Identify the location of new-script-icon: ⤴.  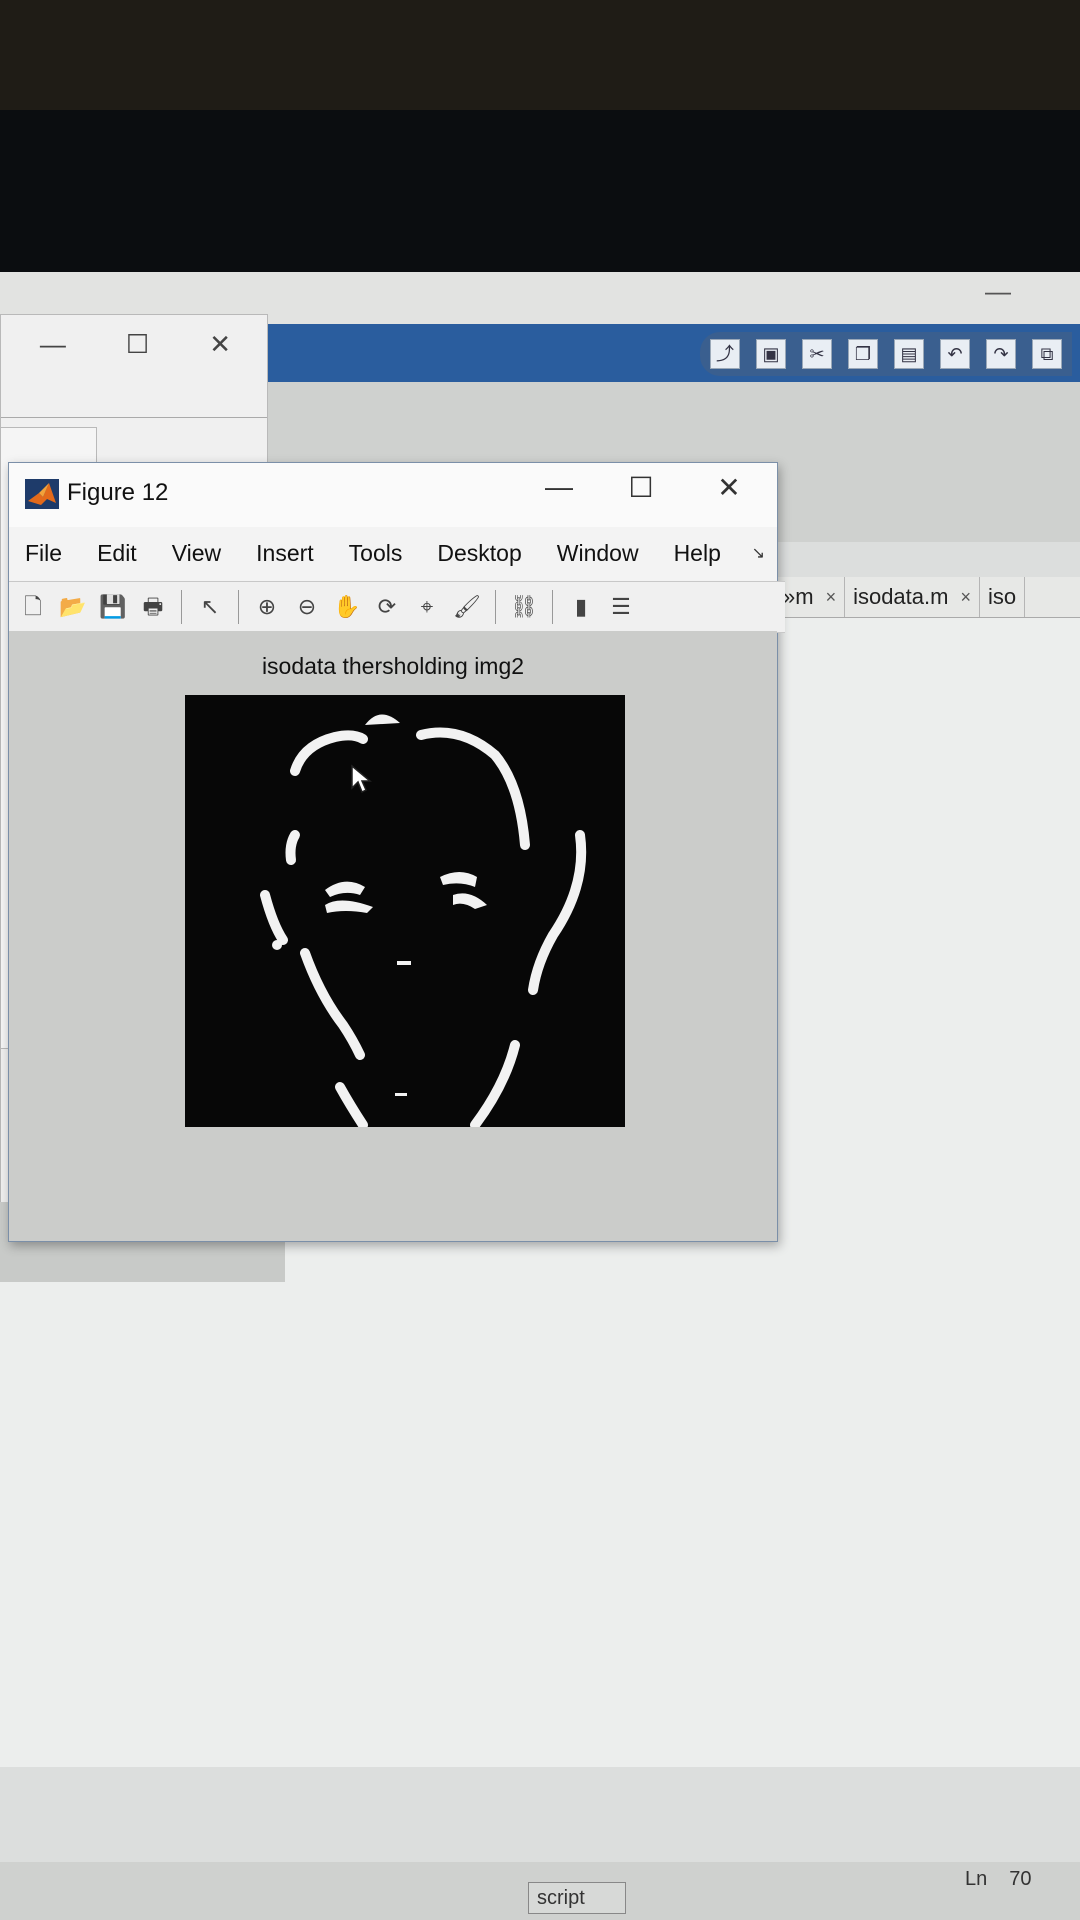
(725, 354).